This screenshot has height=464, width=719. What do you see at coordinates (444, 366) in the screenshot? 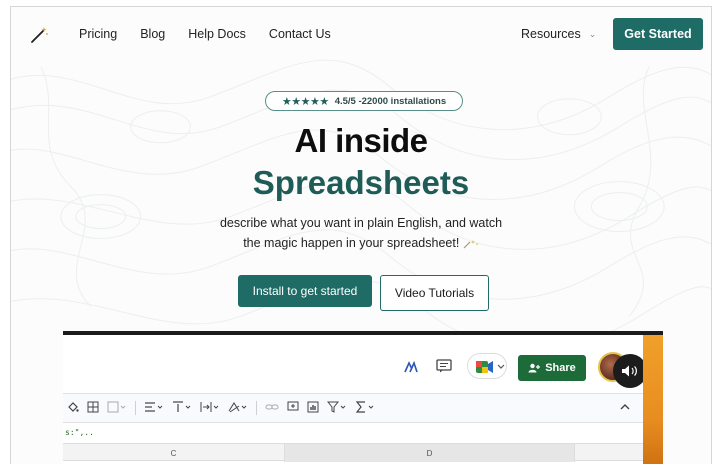
I see `comment-icon` at bounding box center [444, 366].